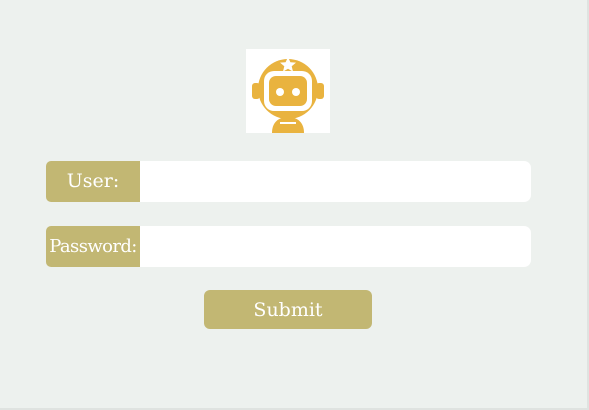 The height and width of the screenshot is (410, 589). Describe the element at coordinates (93, 246) in the screenshot. I see `password-label: Password:` at that location.